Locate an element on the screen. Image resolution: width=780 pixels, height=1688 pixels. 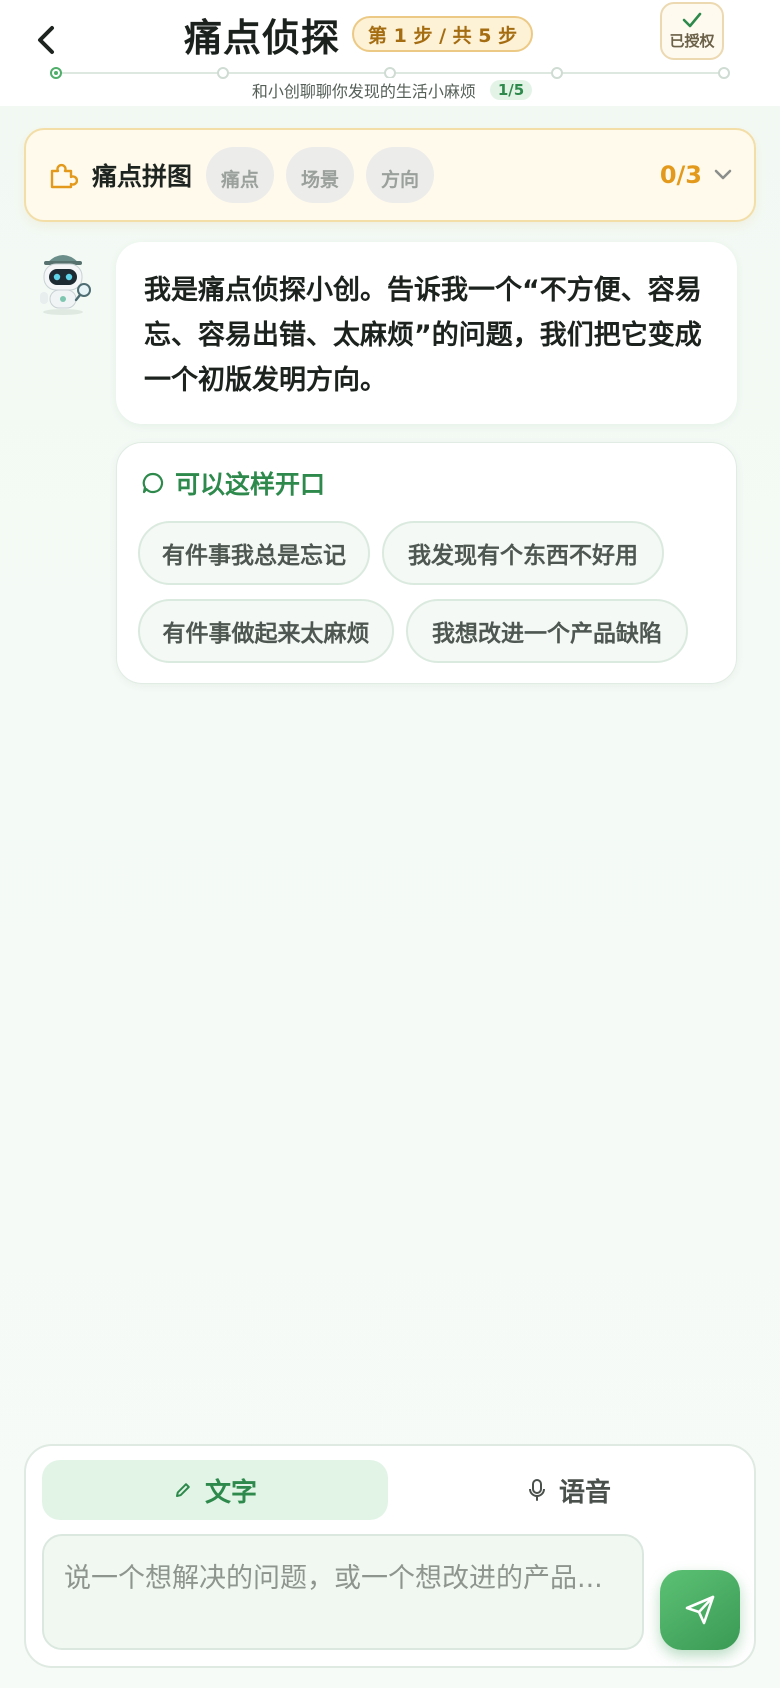
message-composer: 文字 语音 is located at coordinates (390, 1556).